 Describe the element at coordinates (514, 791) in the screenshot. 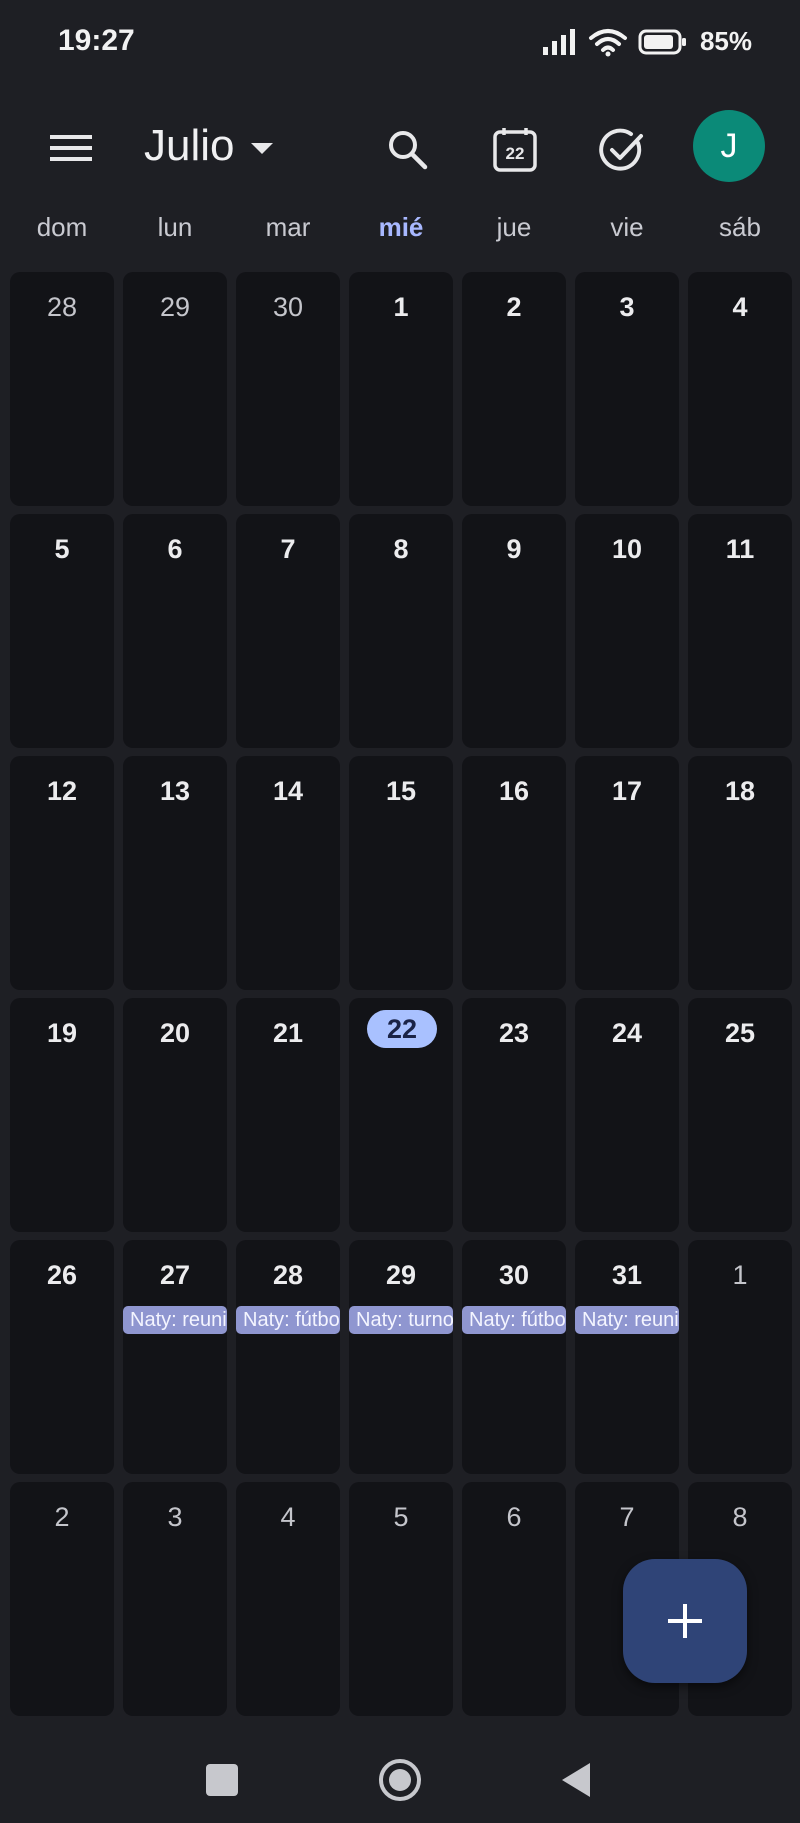

I see `day-number: 16` at that location.